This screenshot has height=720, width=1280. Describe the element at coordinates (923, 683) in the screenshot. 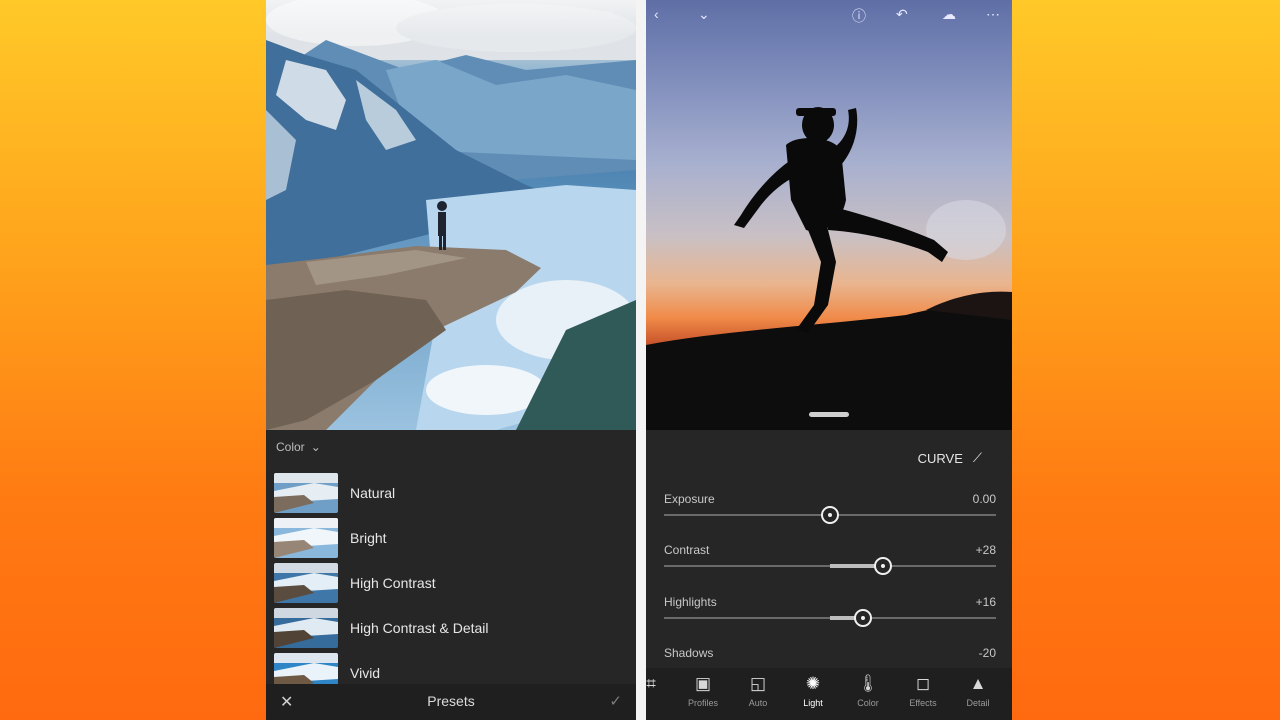

I see `effects-icon: ◻` at that location.